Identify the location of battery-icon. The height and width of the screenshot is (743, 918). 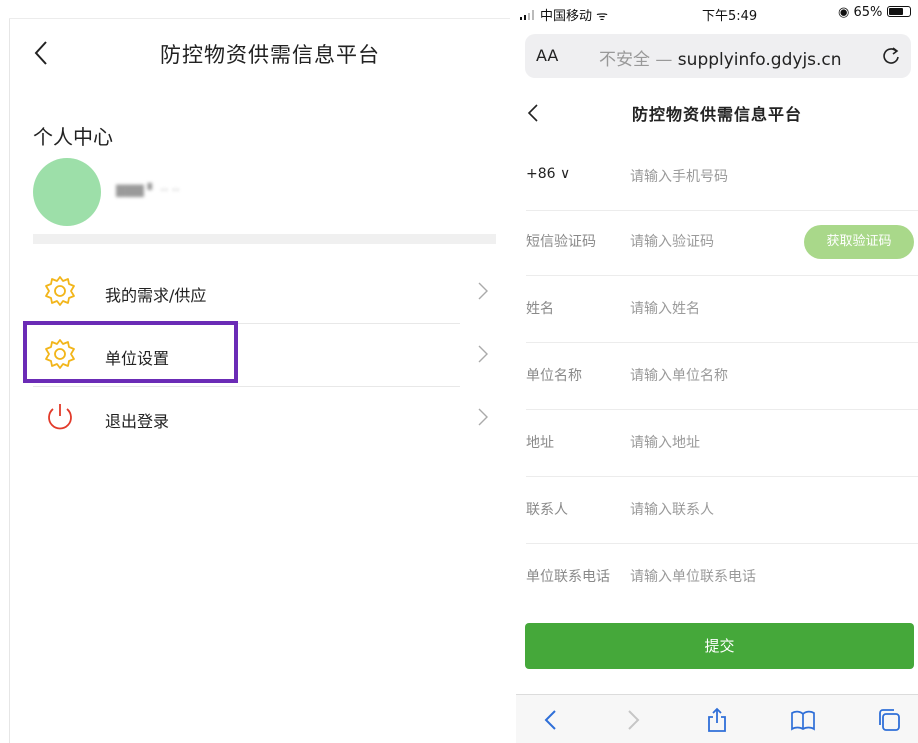
(898, 11).